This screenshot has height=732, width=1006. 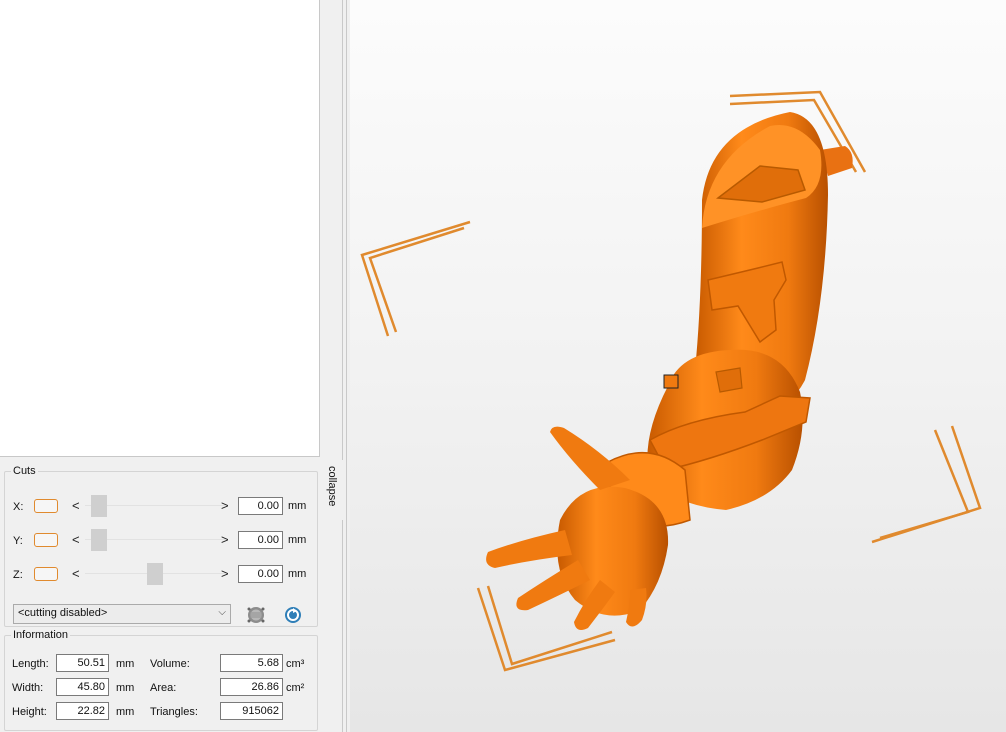 What do you see at coordinates (122, 614) in the screenshot?
I see `cutting-mode-select: <cutting disabled> ⌵` at bounding box center [122, 614].